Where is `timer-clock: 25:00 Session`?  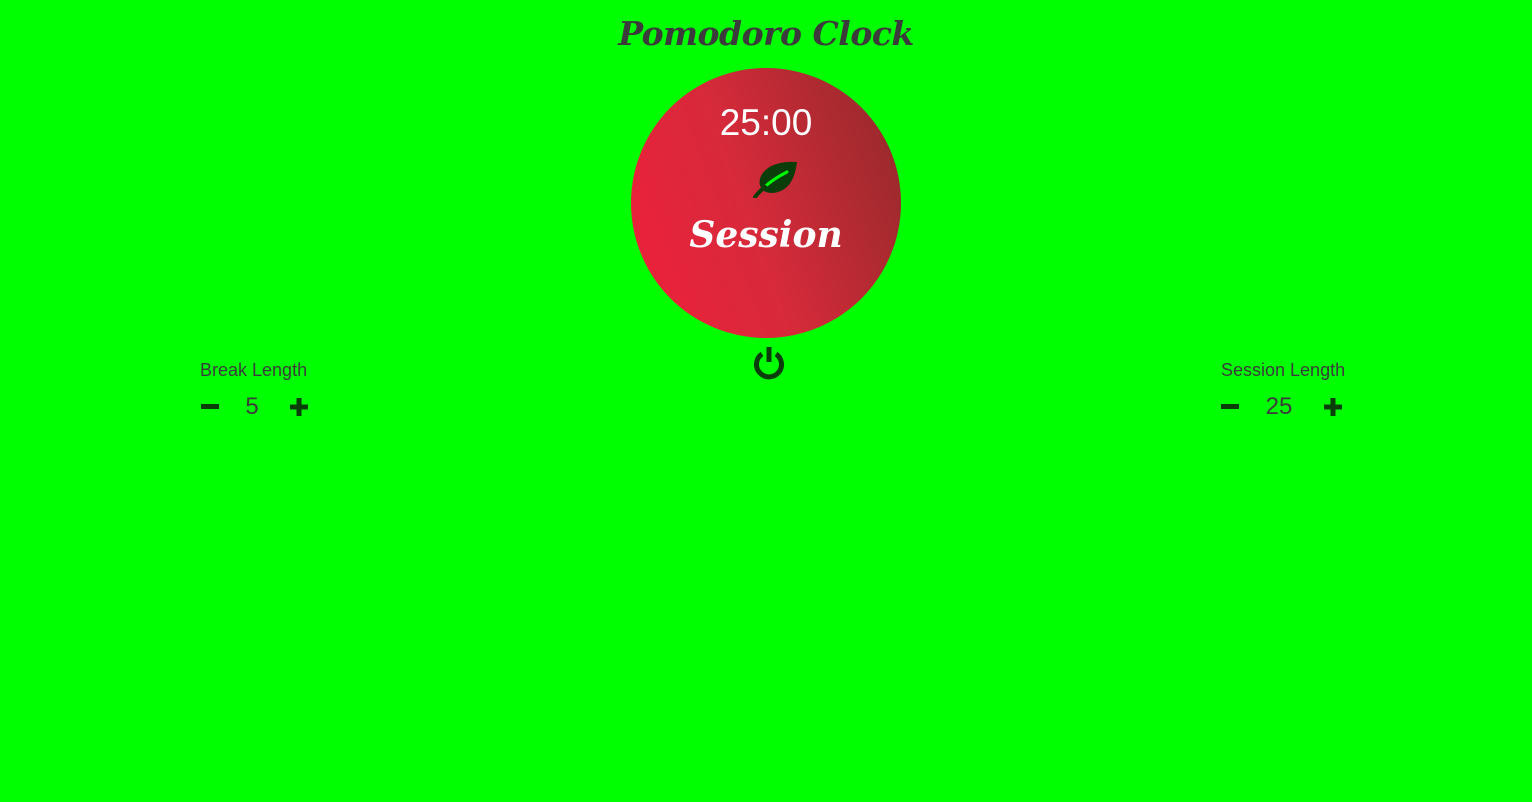 timer-clock: 25:00 Session is located at coordinates (766, 203).